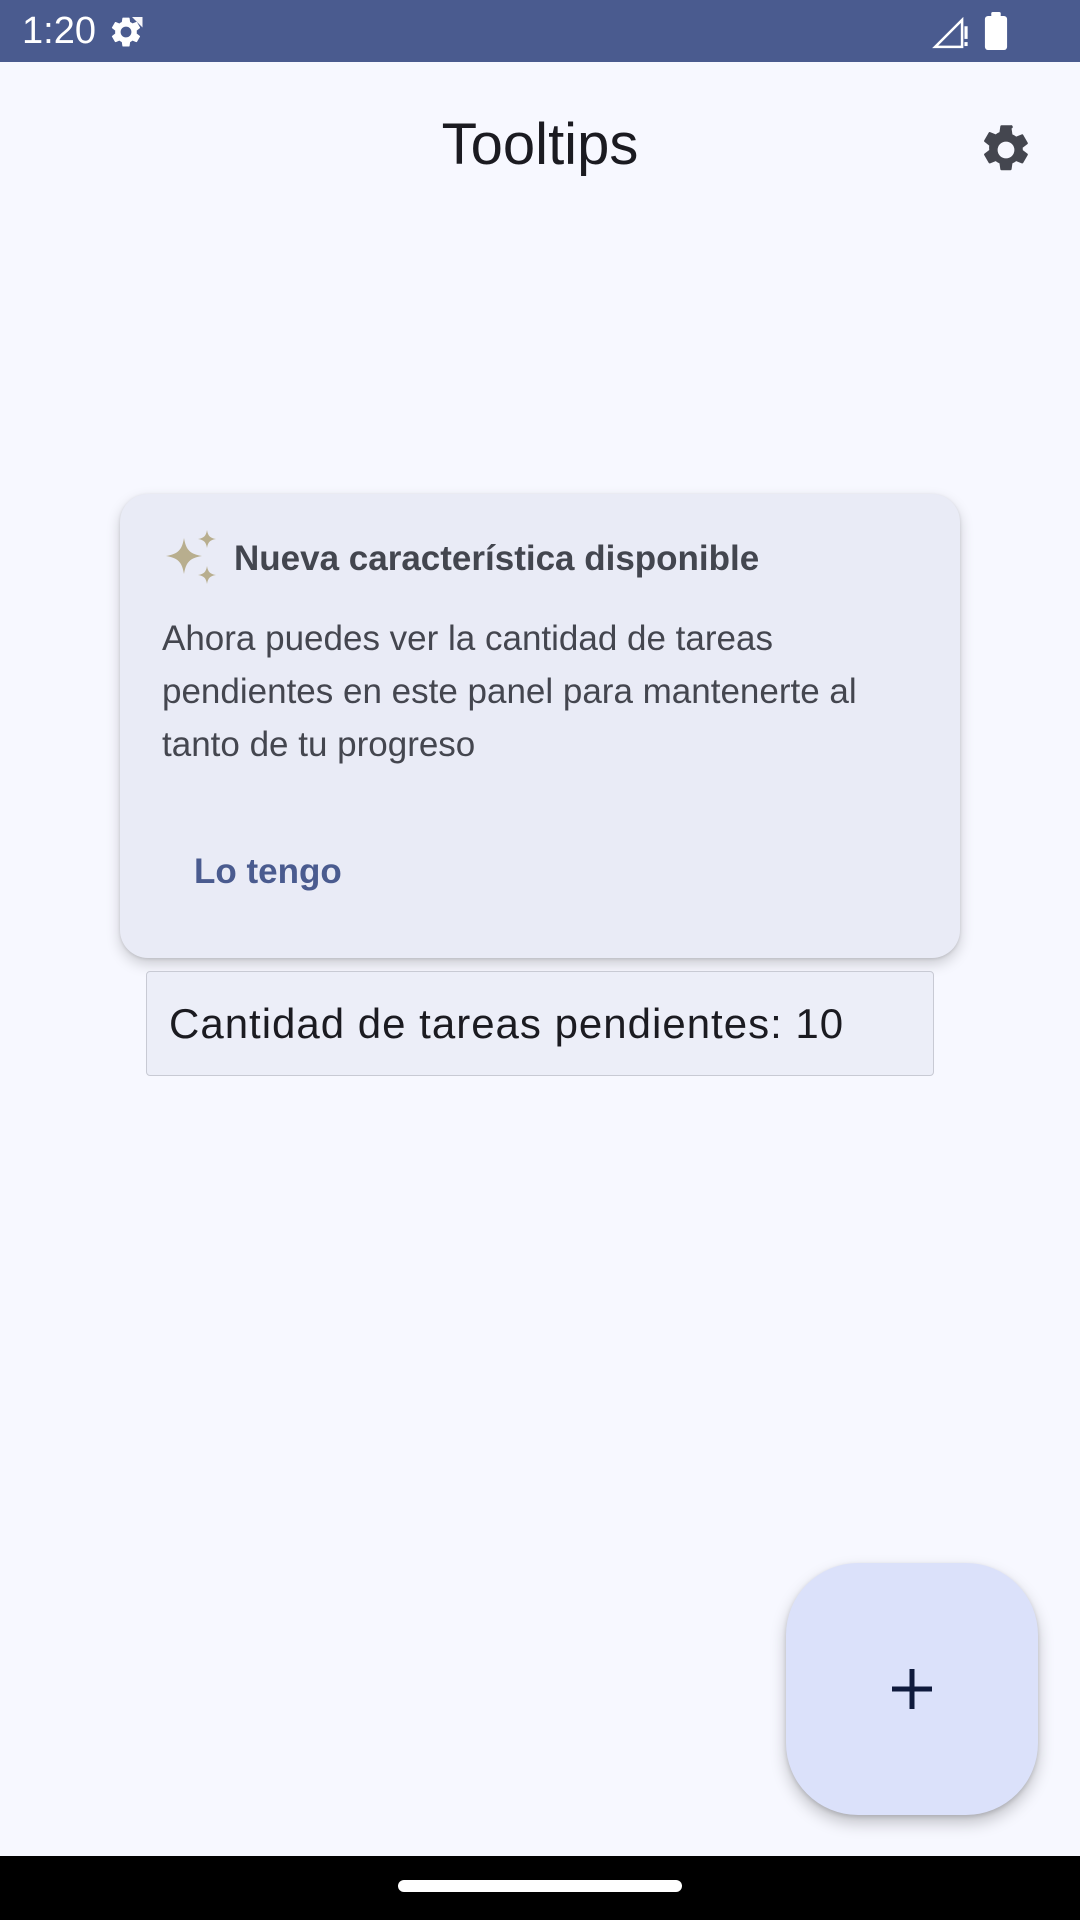  I want to click on tooltip-title: Nueva característica disponible, so click(497, 558).